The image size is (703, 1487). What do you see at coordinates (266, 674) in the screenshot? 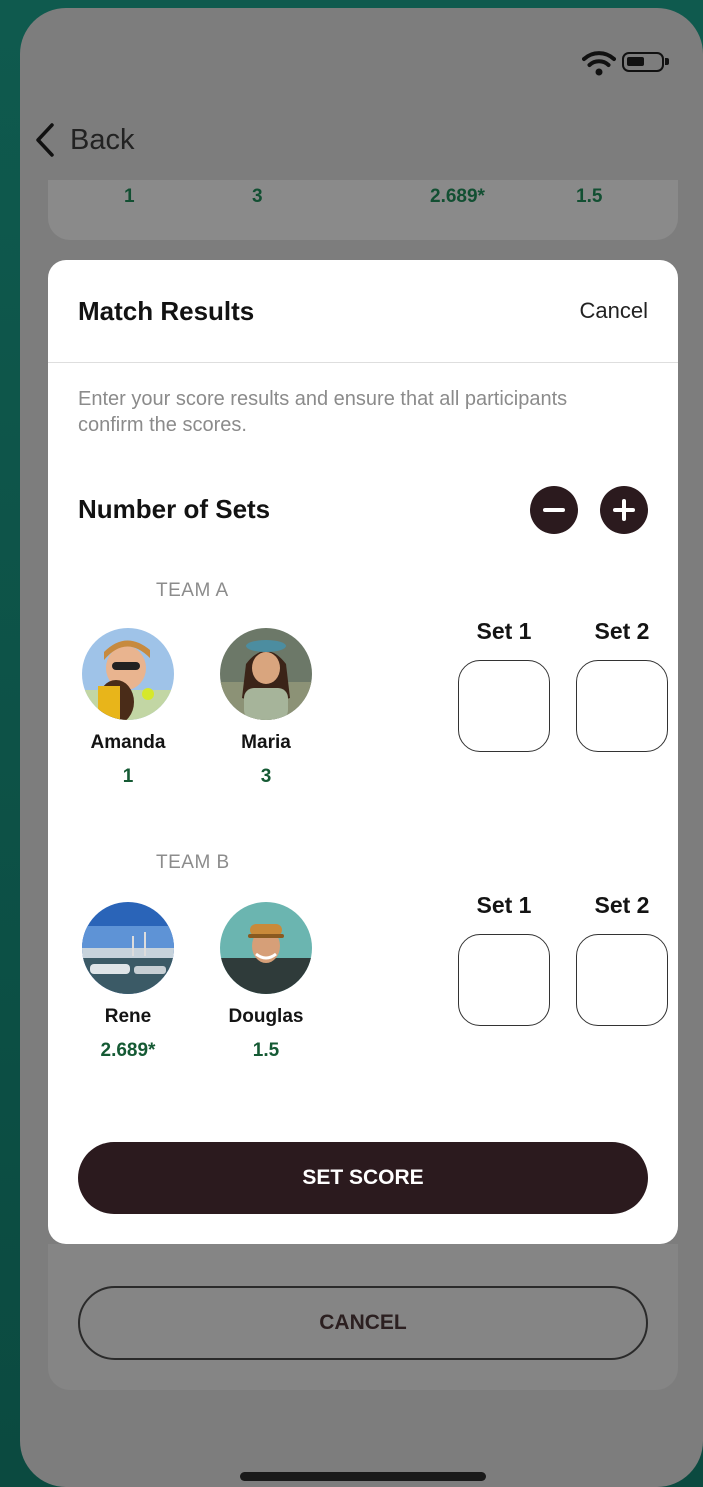
I see `avatar-maria` at bounding box center [266, 674].